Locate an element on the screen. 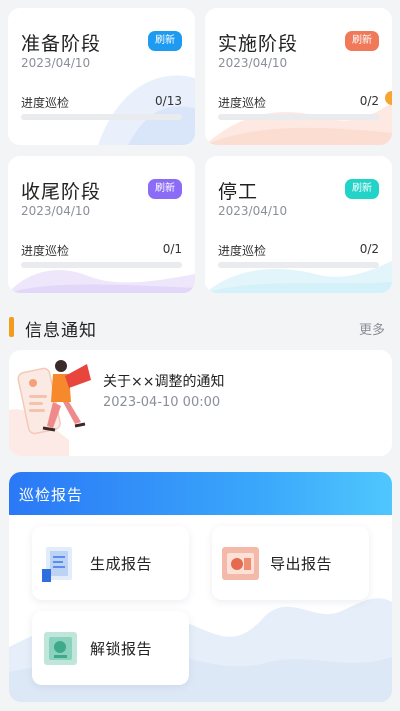  notice-item: 关于××调整的通知 2023-04-10 00:00 is located at coordinates (200, 403).